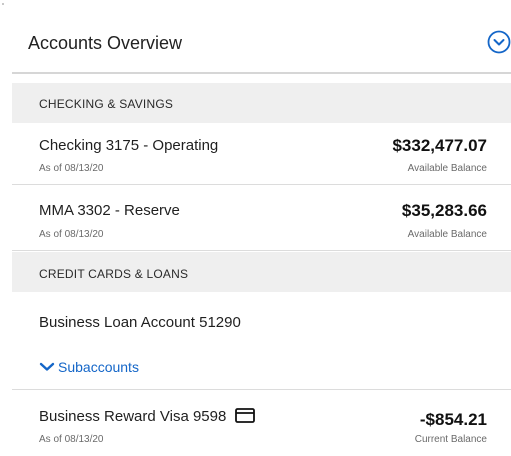  What do you see at coordinates (109, 210) in the screenshot?
I see `account-name: MMA 3302 - Reserve` at bounding box center [109, 210].